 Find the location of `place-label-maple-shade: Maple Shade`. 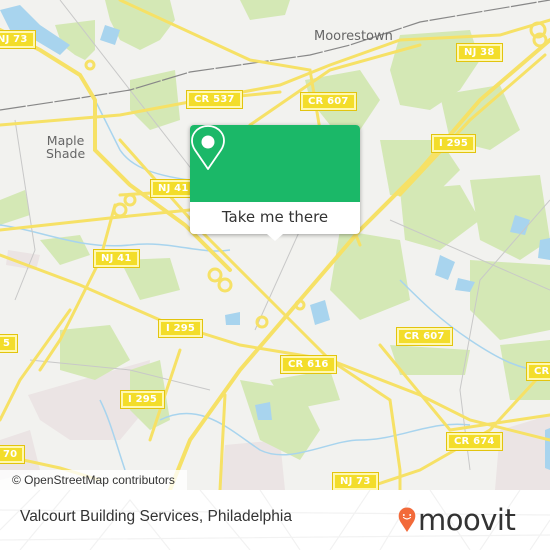

place-label-maple-shade: Maple Shade is located at coordinates (65, 147).